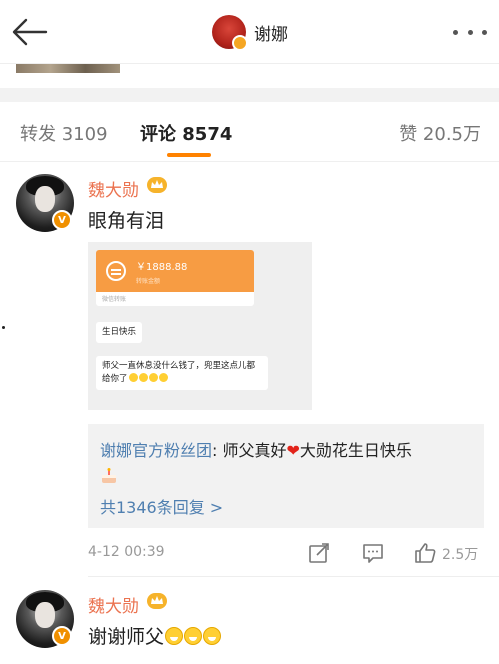  I want to click on more-options-icon, so click(470, 32).